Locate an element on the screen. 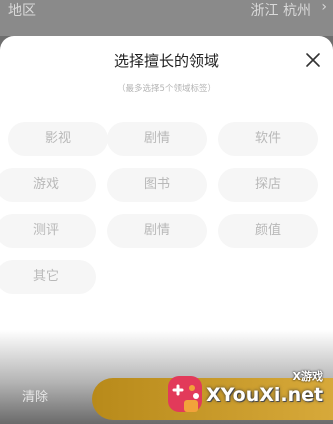 This screenshot has height=424, width=333. chevron-right-icon: › is located at coordinates (324, 7).